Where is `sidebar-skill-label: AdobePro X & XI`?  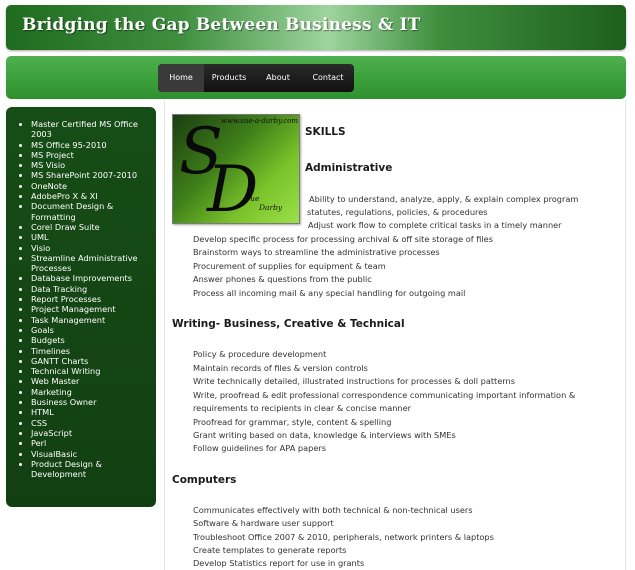
sidebar-skill-label: AdobePro X & XI is located at coordinates (64, 196).